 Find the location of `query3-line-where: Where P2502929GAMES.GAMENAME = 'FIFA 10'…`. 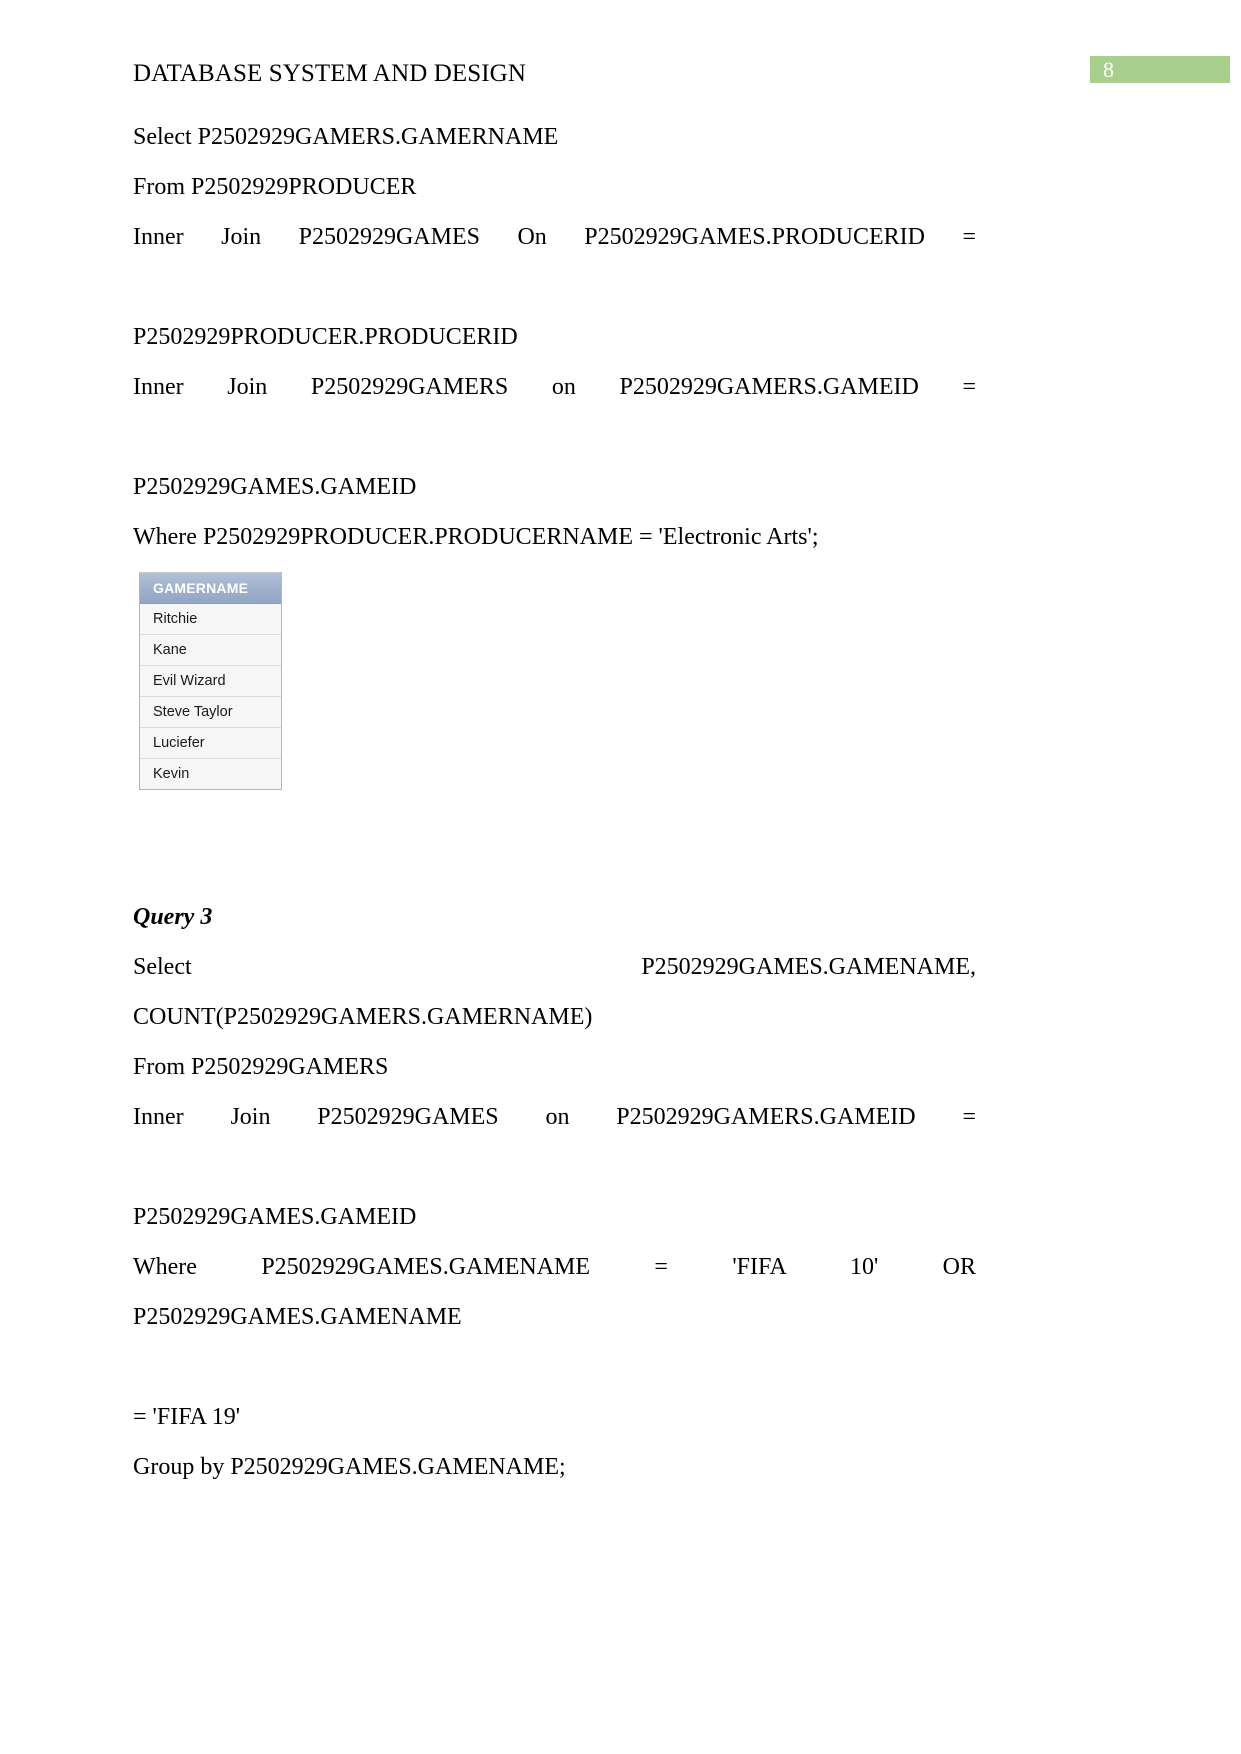

query3-line-where: Where P2502929GAMES.GAMENAME = 'FIFA 10'… is located at coordinates (554, 1291).